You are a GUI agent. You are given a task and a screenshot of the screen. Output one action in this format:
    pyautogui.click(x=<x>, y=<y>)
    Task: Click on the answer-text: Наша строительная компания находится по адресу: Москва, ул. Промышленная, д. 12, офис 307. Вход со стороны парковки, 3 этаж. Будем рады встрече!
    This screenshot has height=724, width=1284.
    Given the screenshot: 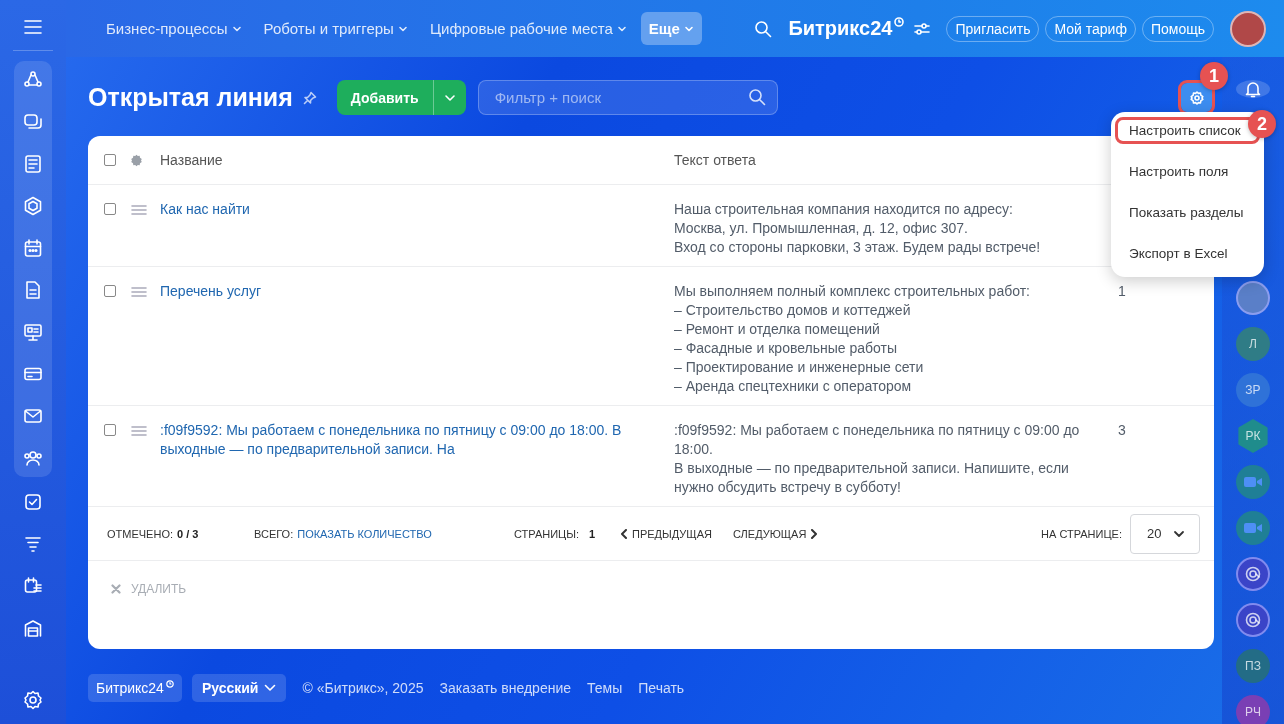 What is the action you would take?
    pyautogui.click(x=858, y=228)
    